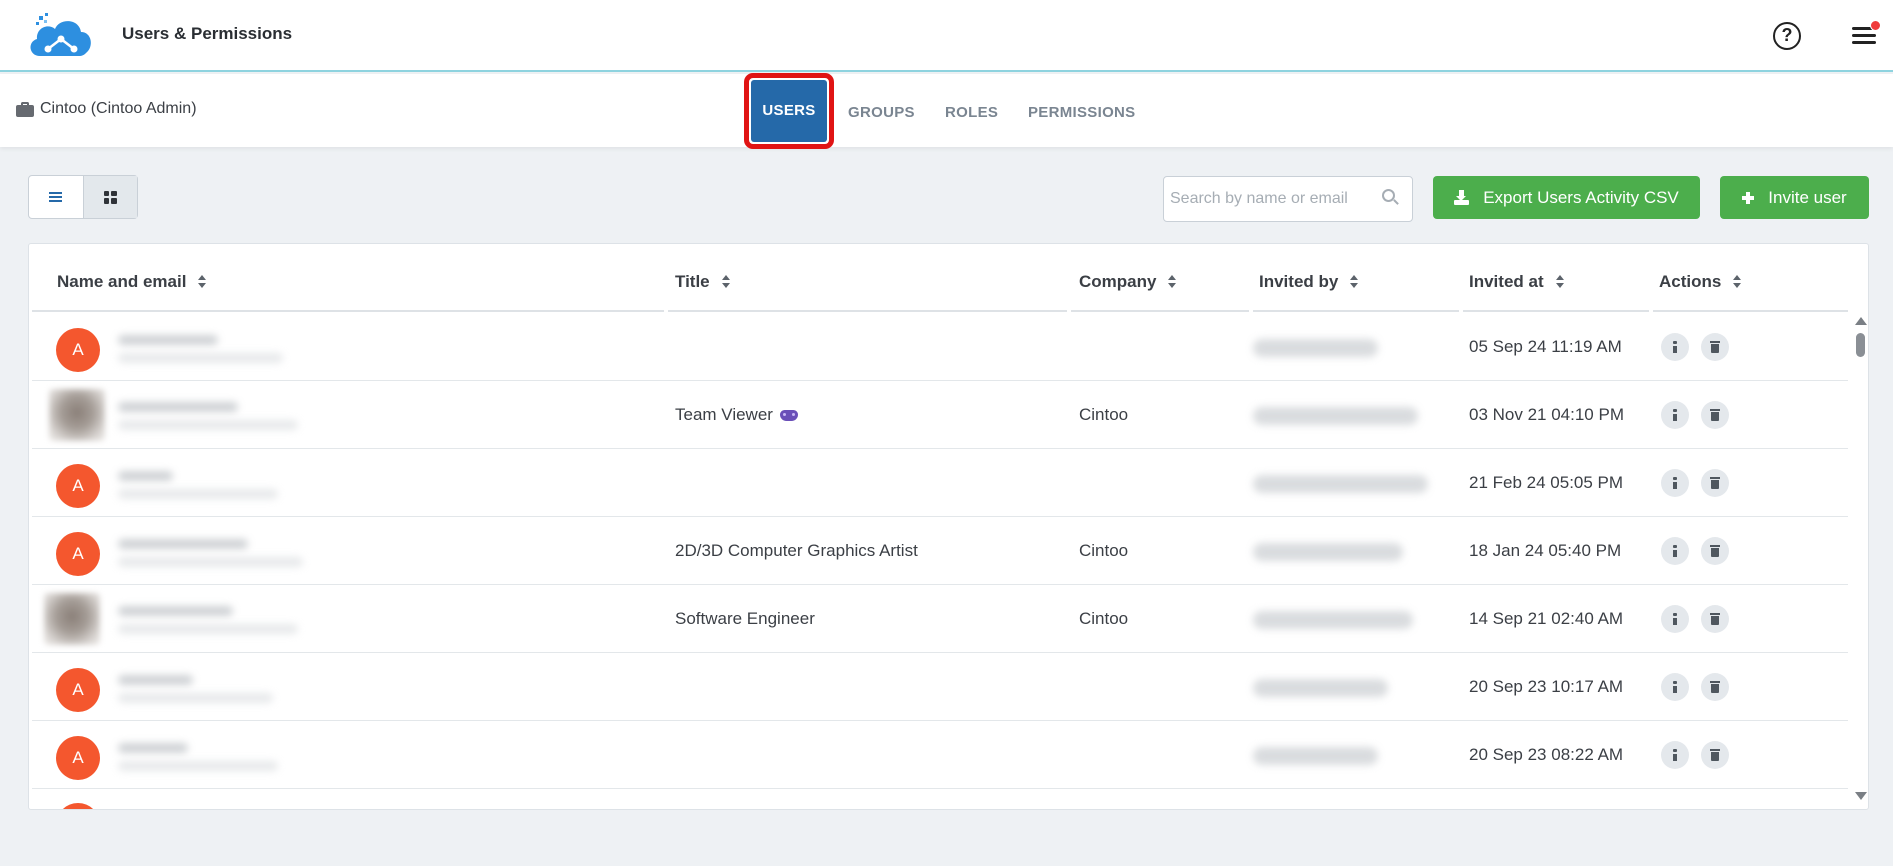 The height and width of the screenshot is (866, 1893). What do you see at coordinates (118, 108) in the screenshot?
I see `organization-name: Cintoo (Cintoo Admin)` at bounding box center [118, 108].